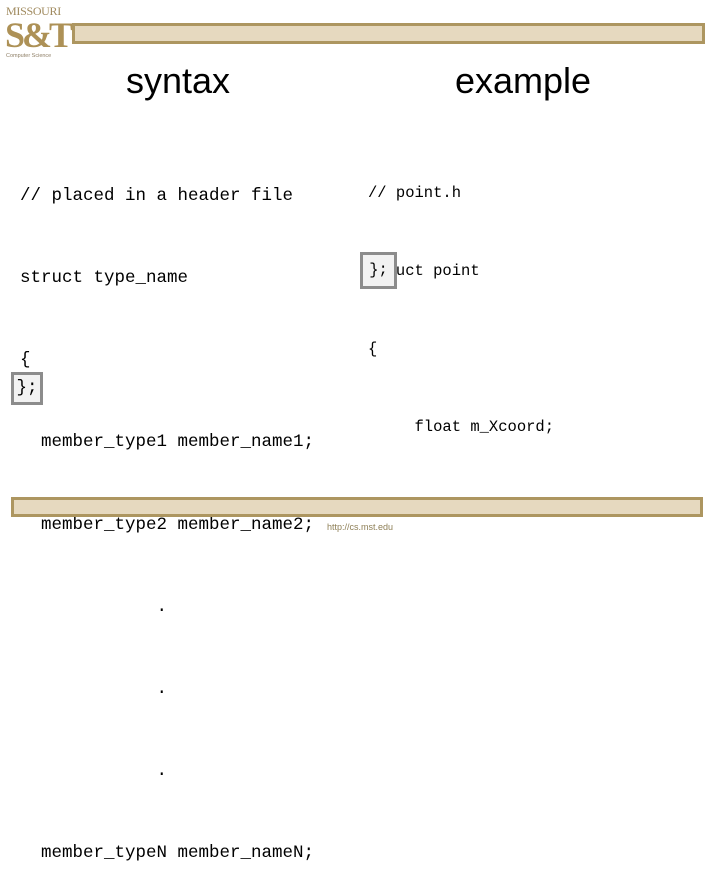 The width and height of the screenshot is (720, 895). Describe the element at coordinates (104, 278) in the screenshot. I see `code-line: struct type_name` at that location.